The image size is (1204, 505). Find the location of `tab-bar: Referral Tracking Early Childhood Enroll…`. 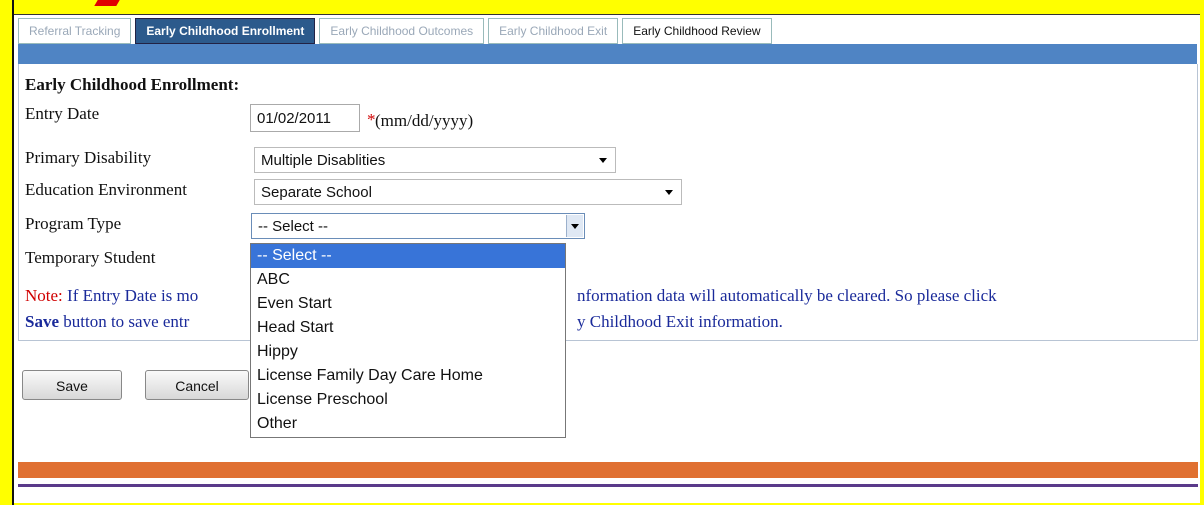

tab-bar: Referral Tracking Early Childhood Enroll… is located at coordinates (397, 31).